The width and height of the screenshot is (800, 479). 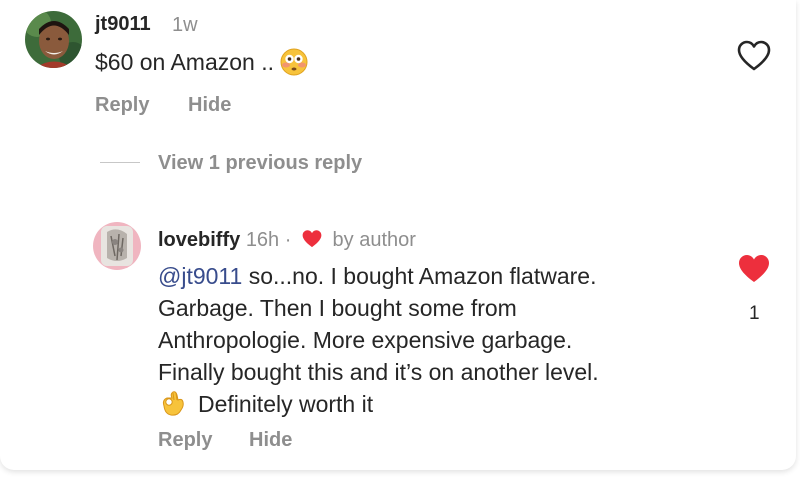 What do you see at coordinates (199, 240) in the screenshot?
I see `reply-username: lovebiffy` at bounding box center [199, 240].